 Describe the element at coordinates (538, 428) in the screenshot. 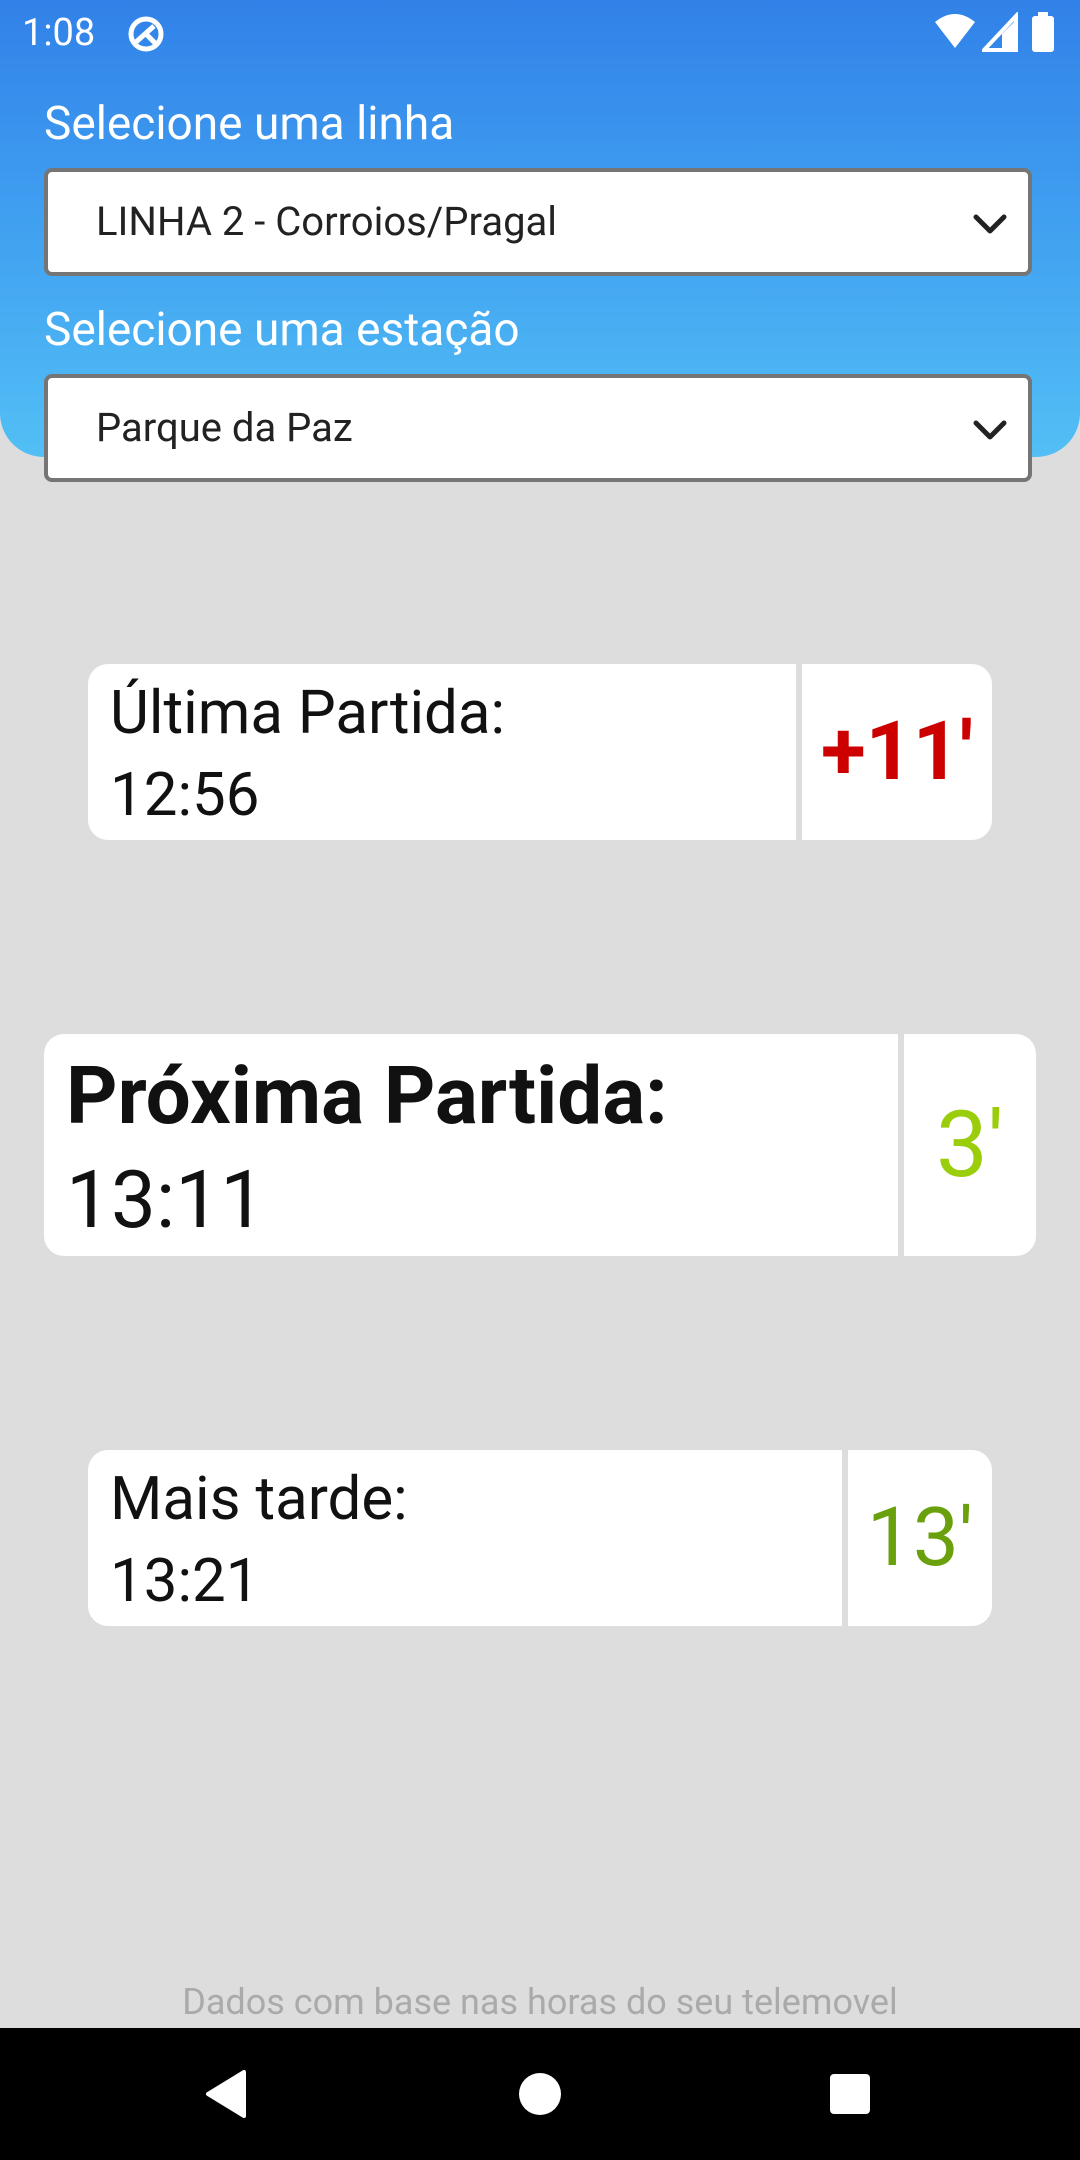

I see `station-select: Parque da Paz` at that location.